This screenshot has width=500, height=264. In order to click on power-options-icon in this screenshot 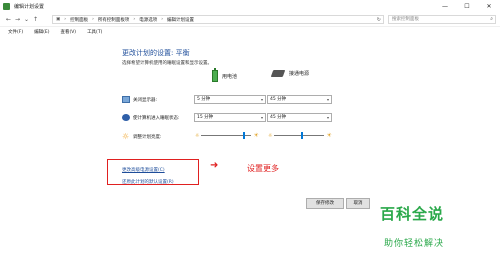, I will do `click(6, 6)`.